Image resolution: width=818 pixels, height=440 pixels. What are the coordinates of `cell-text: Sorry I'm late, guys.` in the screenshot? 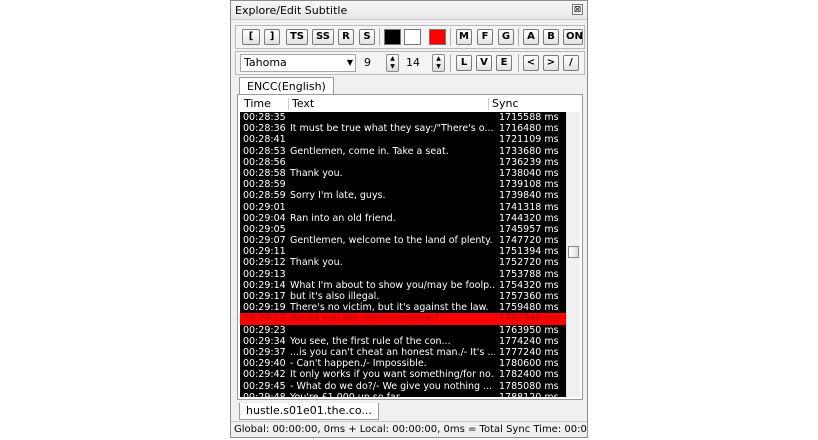 It's located at (338, 196).